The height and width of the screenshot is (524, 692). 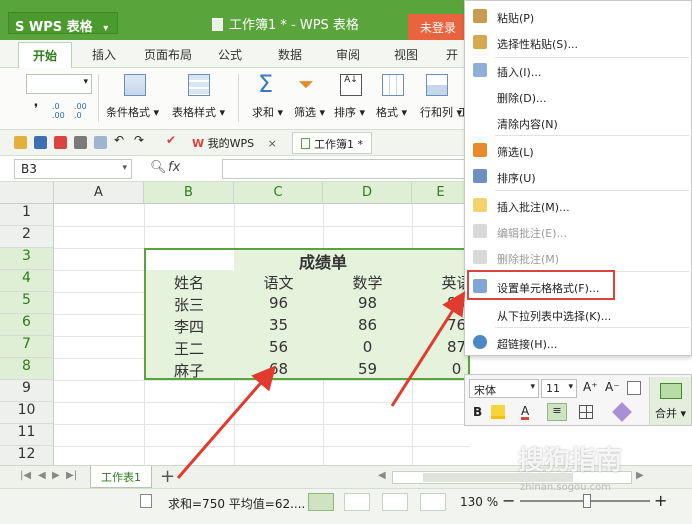 What do you see at coordinates (199, 85) in the screenshot?
I see `table-style-icon` at bounding box center [199, 85].